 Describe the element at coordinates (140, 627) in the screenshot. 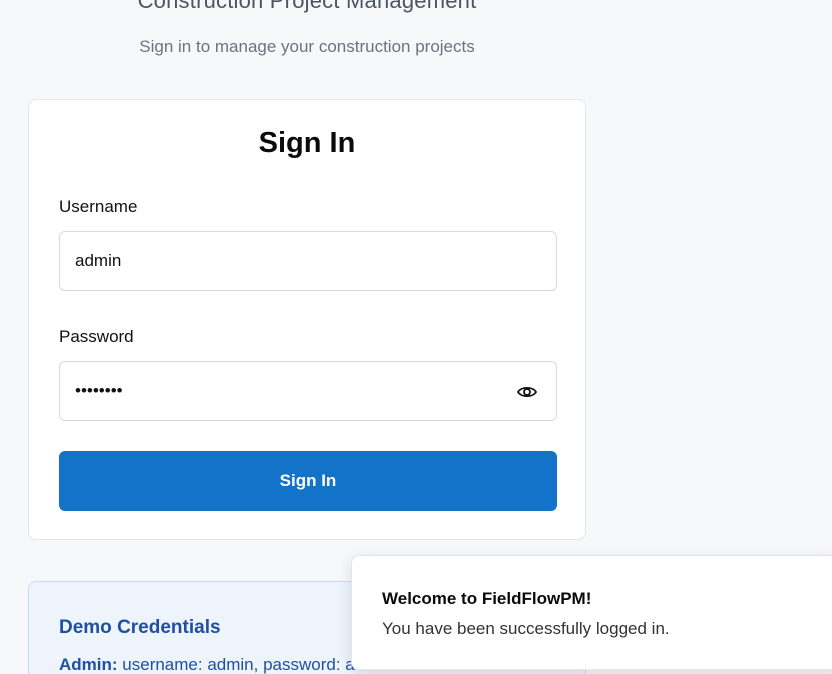

I see `demo-title: Demo Credentials` at that location.